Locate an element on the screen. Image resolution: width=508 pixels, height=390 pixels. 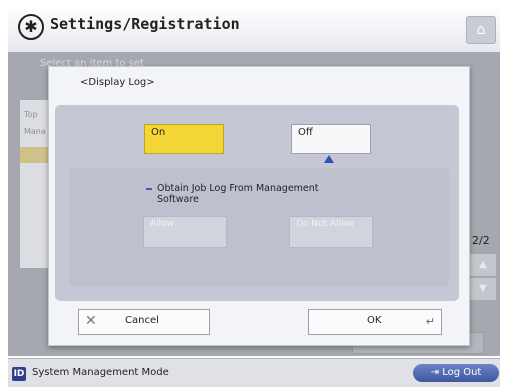
gear-icon: ✱ is located at coordinates (31, 27).